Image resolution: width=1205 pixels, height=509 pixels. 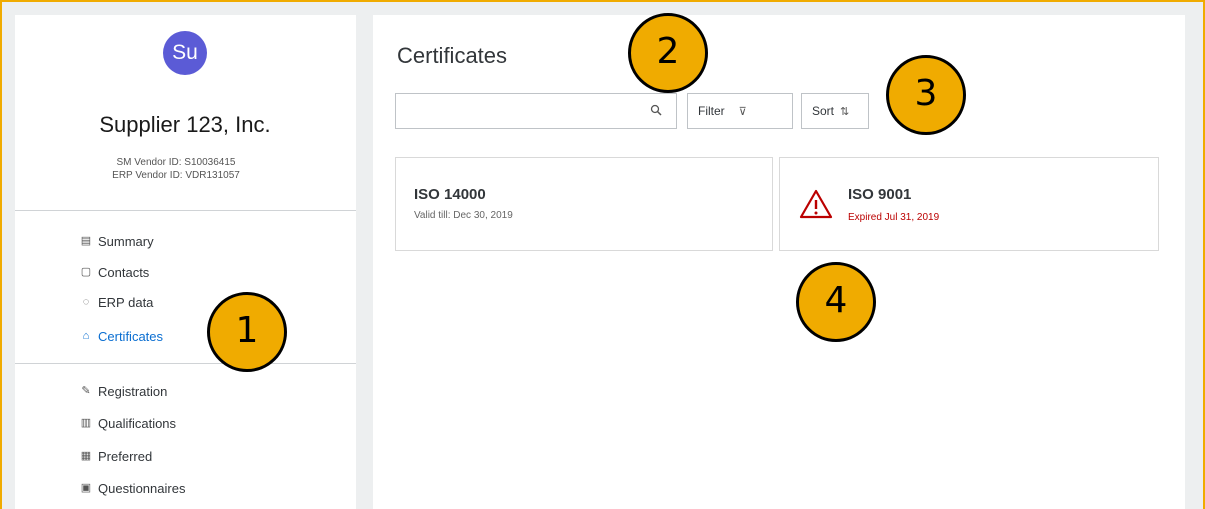 I want to click on sidebar-item-label: Certificates, so click(x=131, y=336).